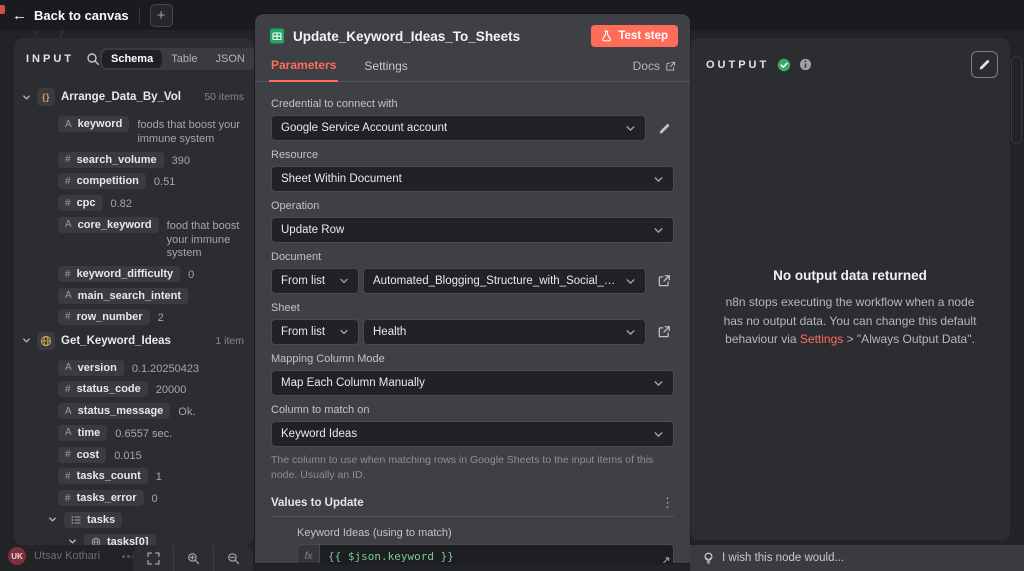 Image resolution: width=1024 pixels, height=571 pixels. Describe the element at coordinates (70, 15) in the screenshot. I see `back-to-canvas-button: ← Back to canvas` at that location.